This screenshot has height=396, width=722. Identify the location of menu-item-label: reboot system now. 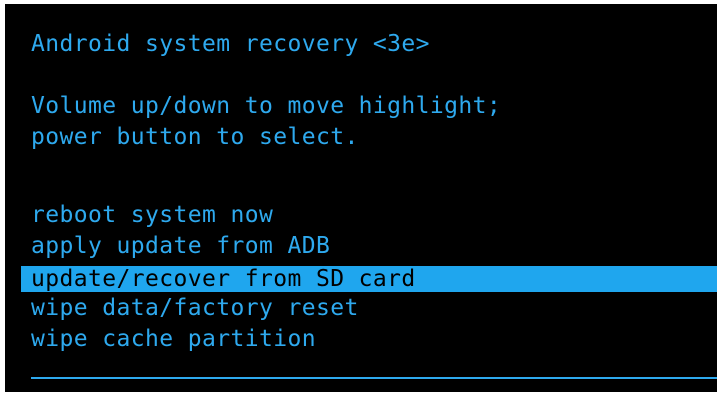
(152, 215).